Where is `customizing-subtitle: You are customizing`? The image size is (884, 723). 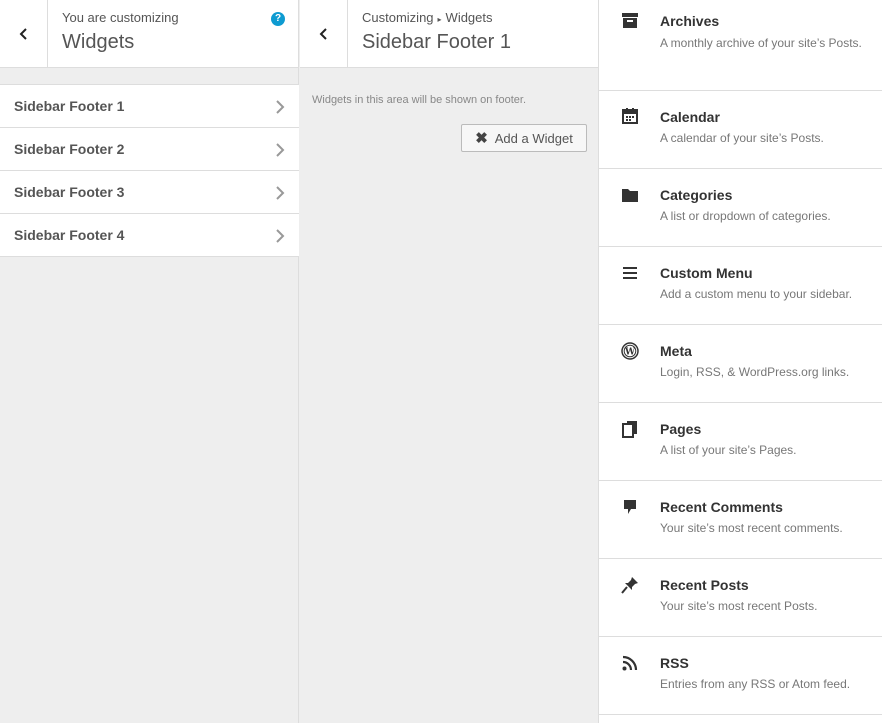 customizing-subtitle: You are customizing is located at coordinates (120, 17).